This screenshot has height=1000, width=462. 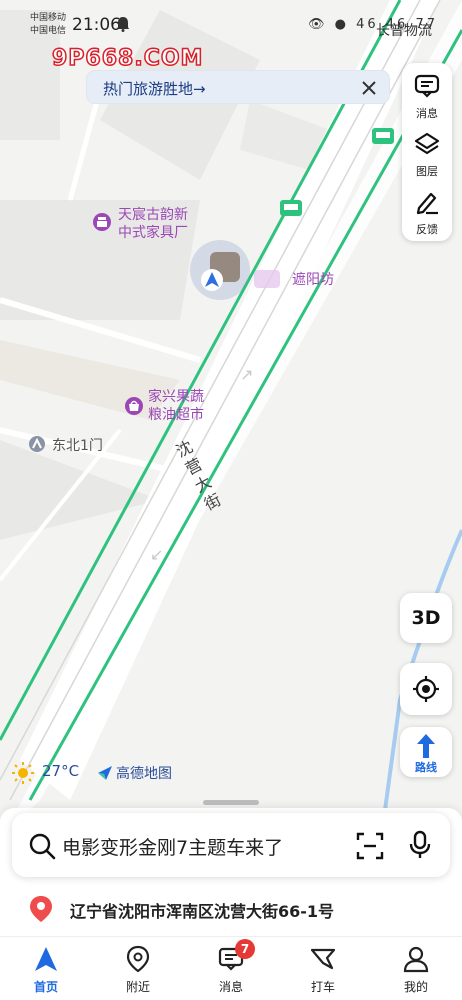 What do you see at coordinates (426, 767) in the screenshot?
I see `route-label: 路线` at bounding box center [426, 767].